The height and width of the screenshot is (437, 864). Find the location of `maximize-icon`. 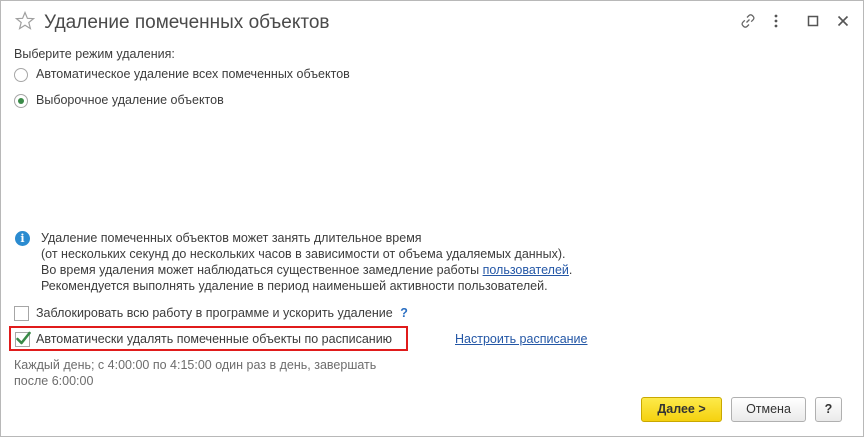

maximize-icon is located at coordinates (813, 21).